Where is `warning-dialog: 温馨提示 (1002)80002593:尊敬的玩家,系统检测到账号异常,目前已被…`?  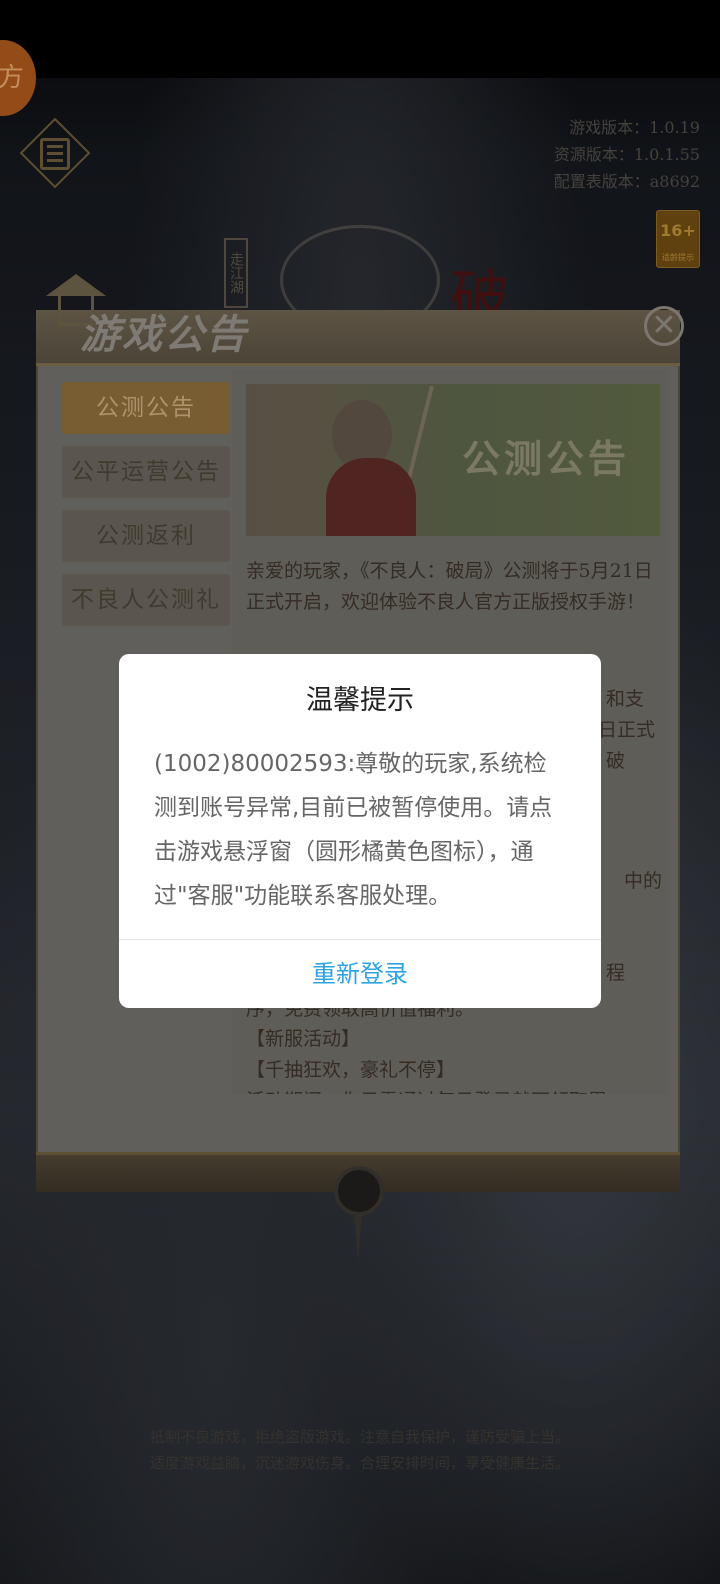
warning-dialog: 温馨提示 (1002)80002593:尊敬的玩家,系统检测到账号异常,目前已被… is located at coordinates (360, 831).